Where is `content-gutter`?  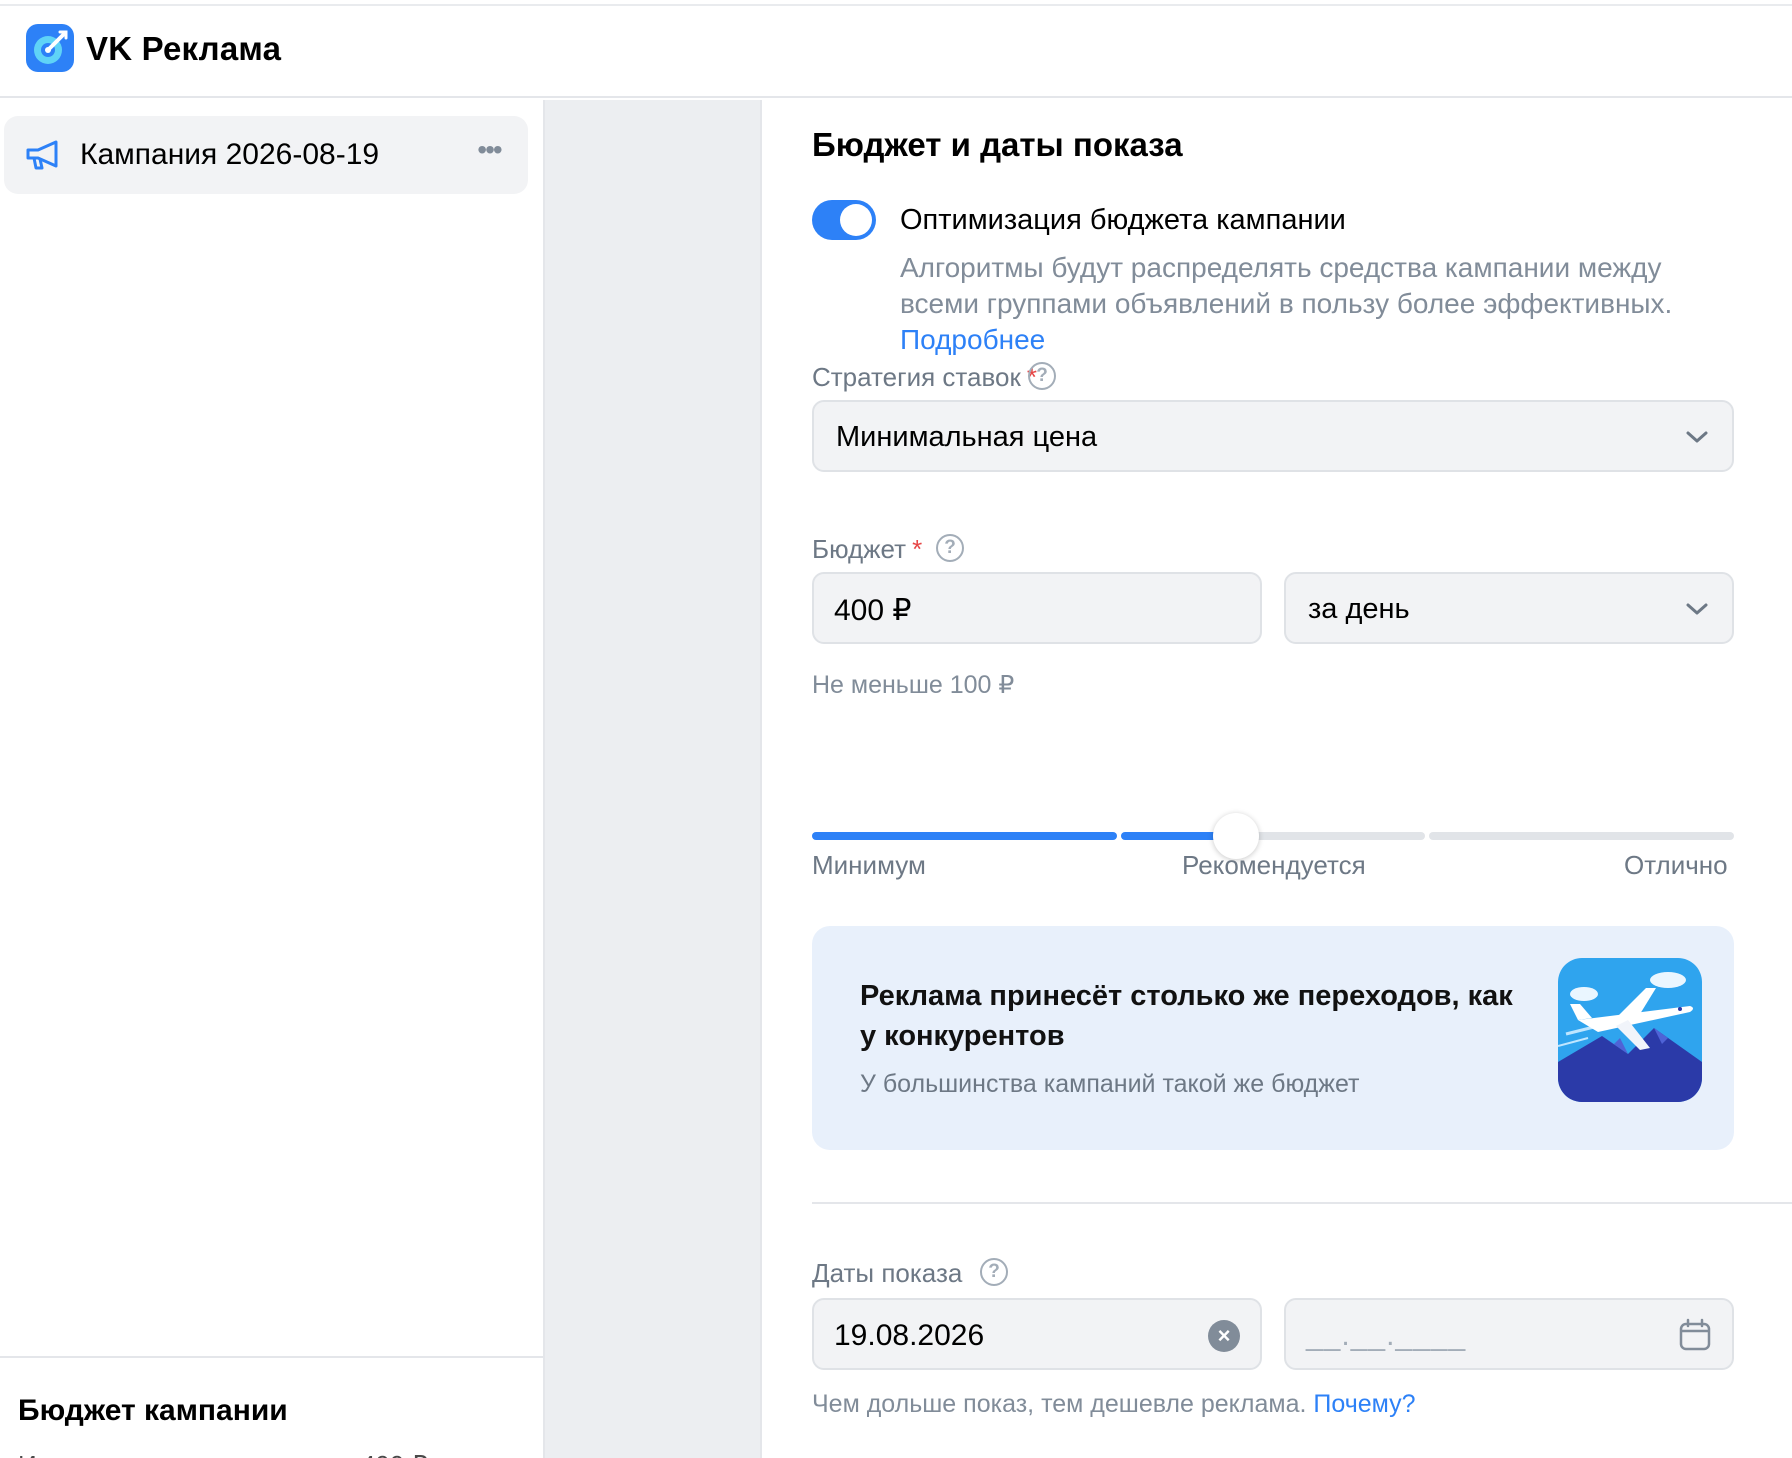 content-gutter is located at coordinates (652, 779).